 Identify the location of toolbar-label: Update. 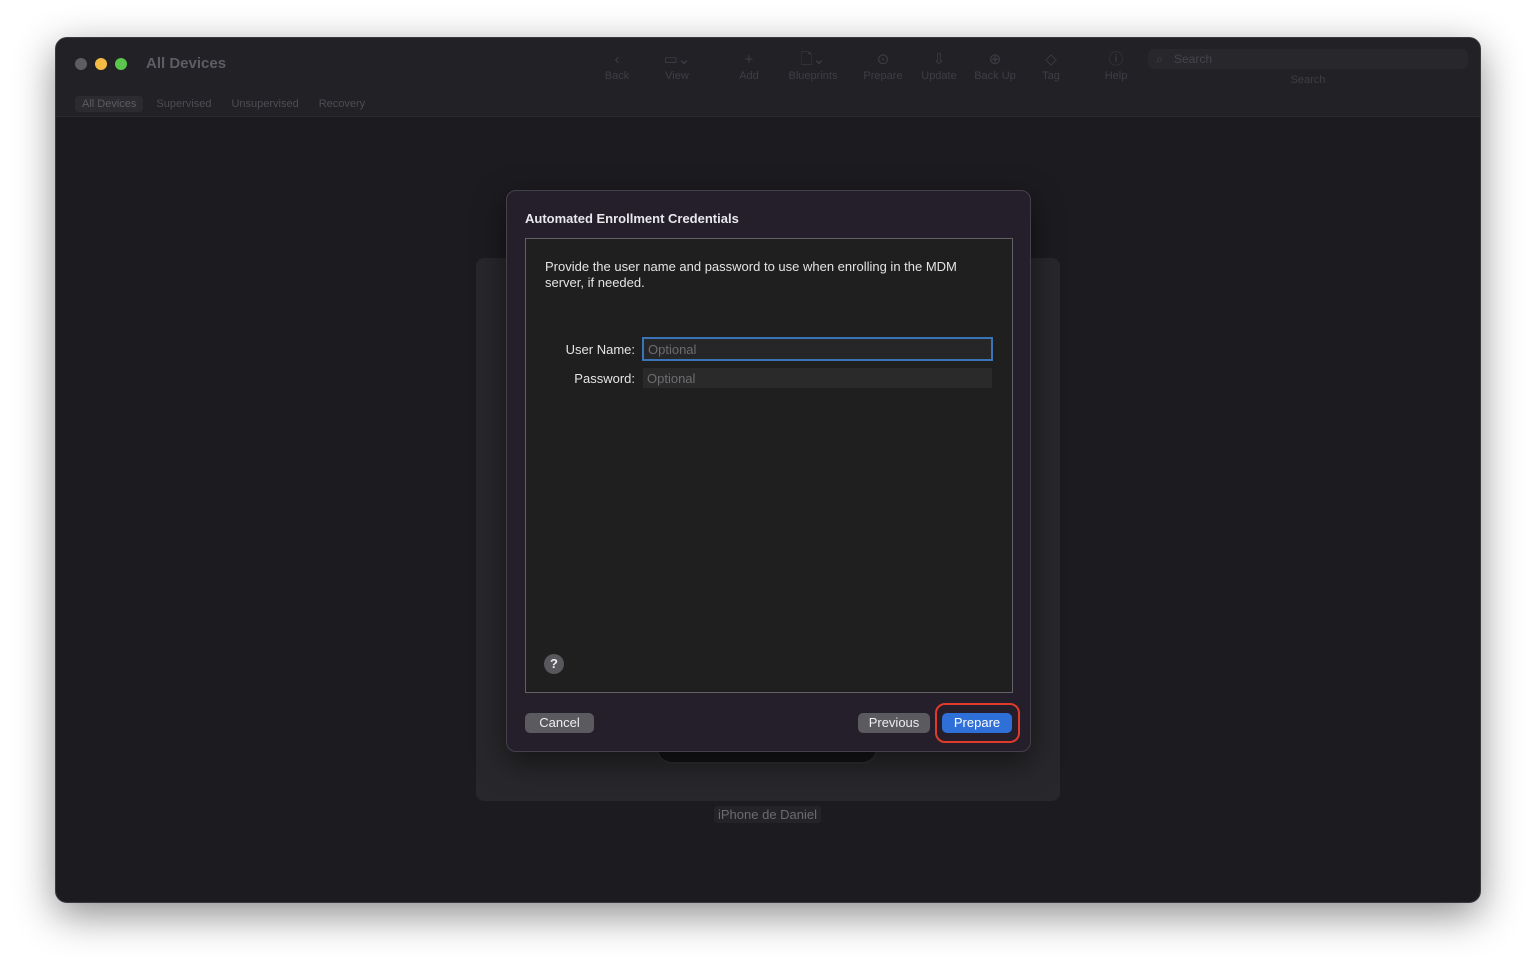
(939, 76).